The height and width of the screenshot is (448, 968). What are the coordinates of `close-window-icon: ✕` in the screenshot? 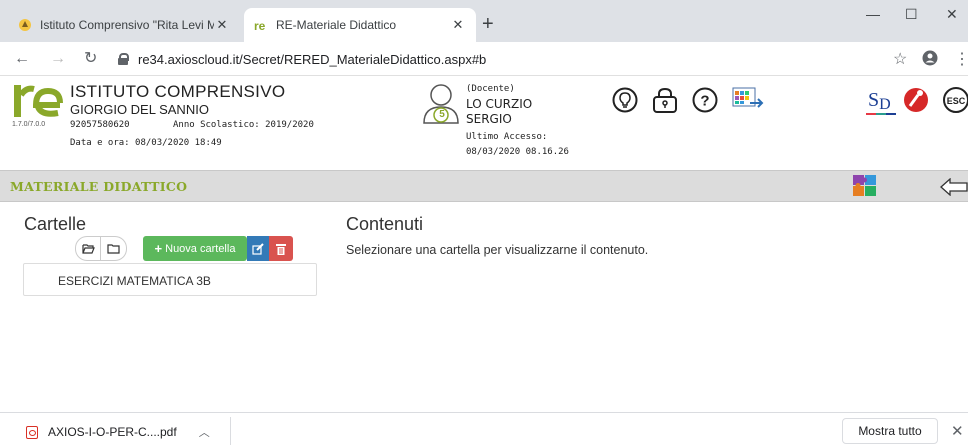 It's located at (952, 14).